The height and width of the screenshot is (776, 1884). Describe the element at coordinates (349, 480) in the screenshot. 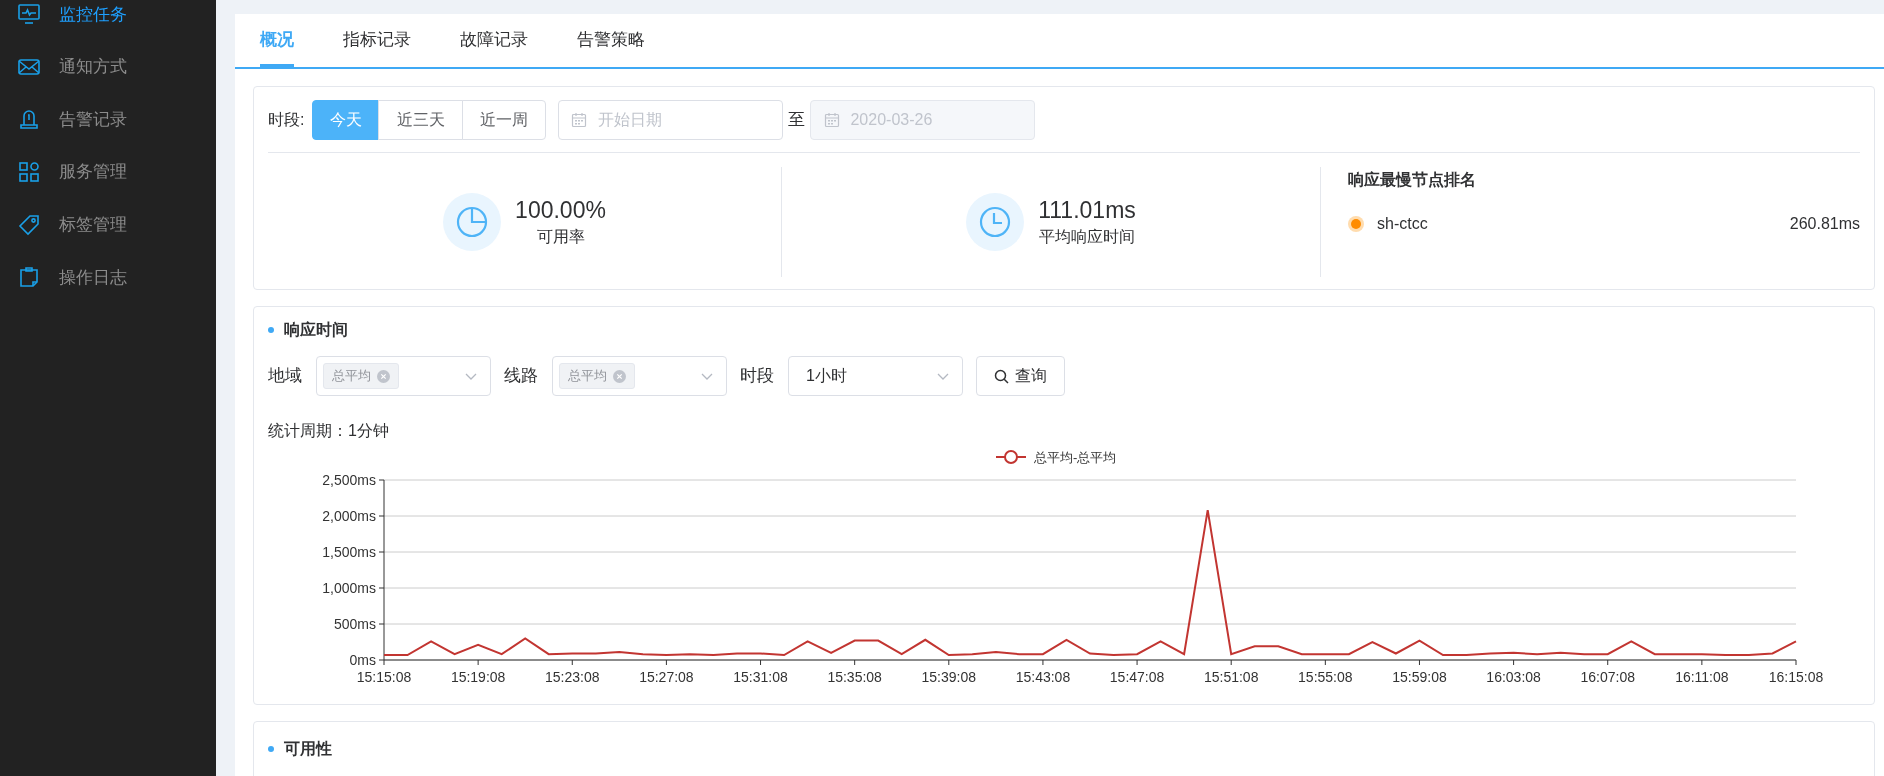

I see `tick-label: 2,500ms` at that location.